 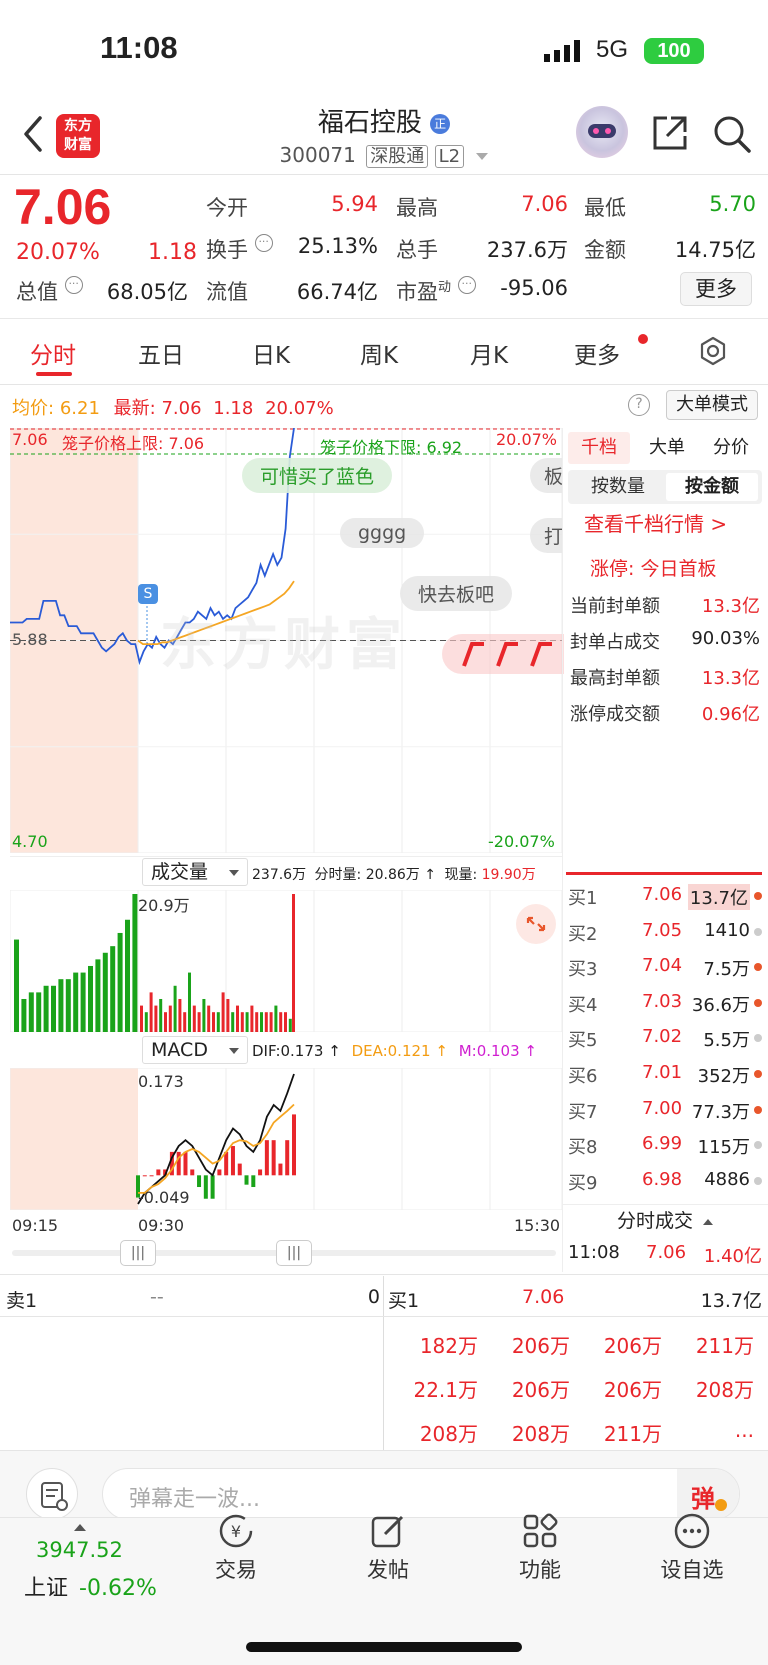 I want to click on big-order-mode-button: 大单模式, so click(x=712, y=405).